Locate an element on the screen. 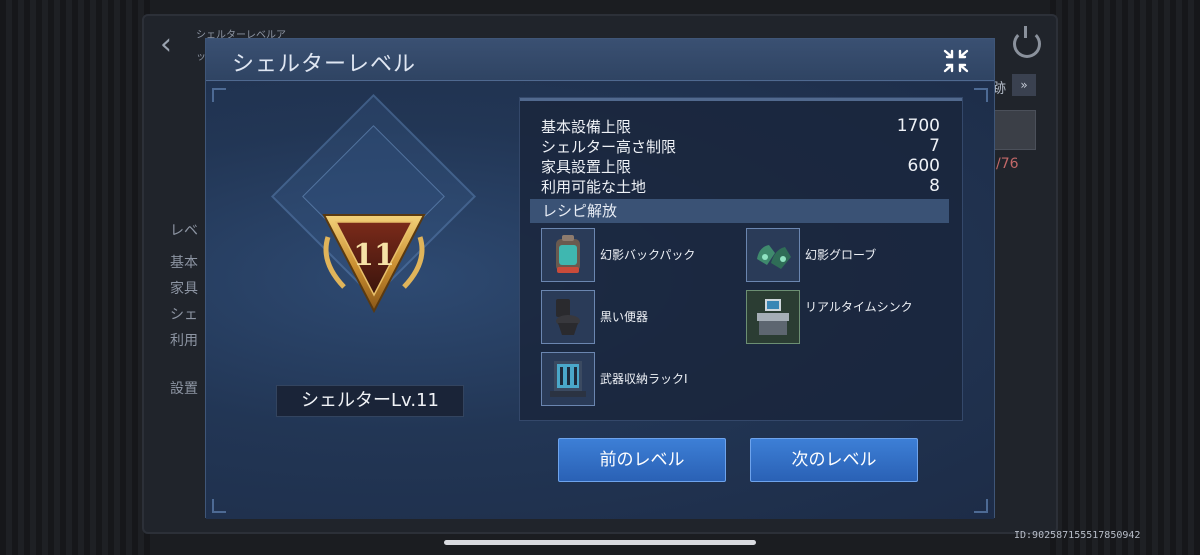 The height and width of the screenshot is (555, 1200). panel-top-line is located at coordinates (741, 99).